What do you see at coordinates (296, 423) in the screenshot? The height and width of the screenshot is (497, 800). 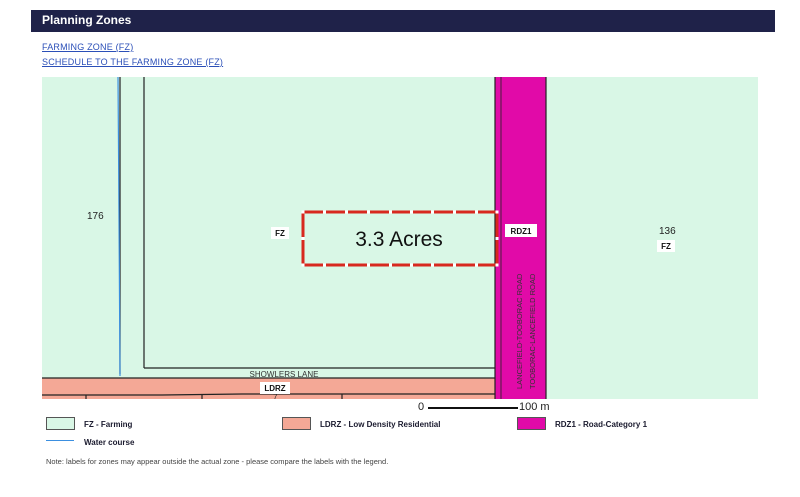 I see `legend-ldrz-swatch` at bounding box center [296, 423].